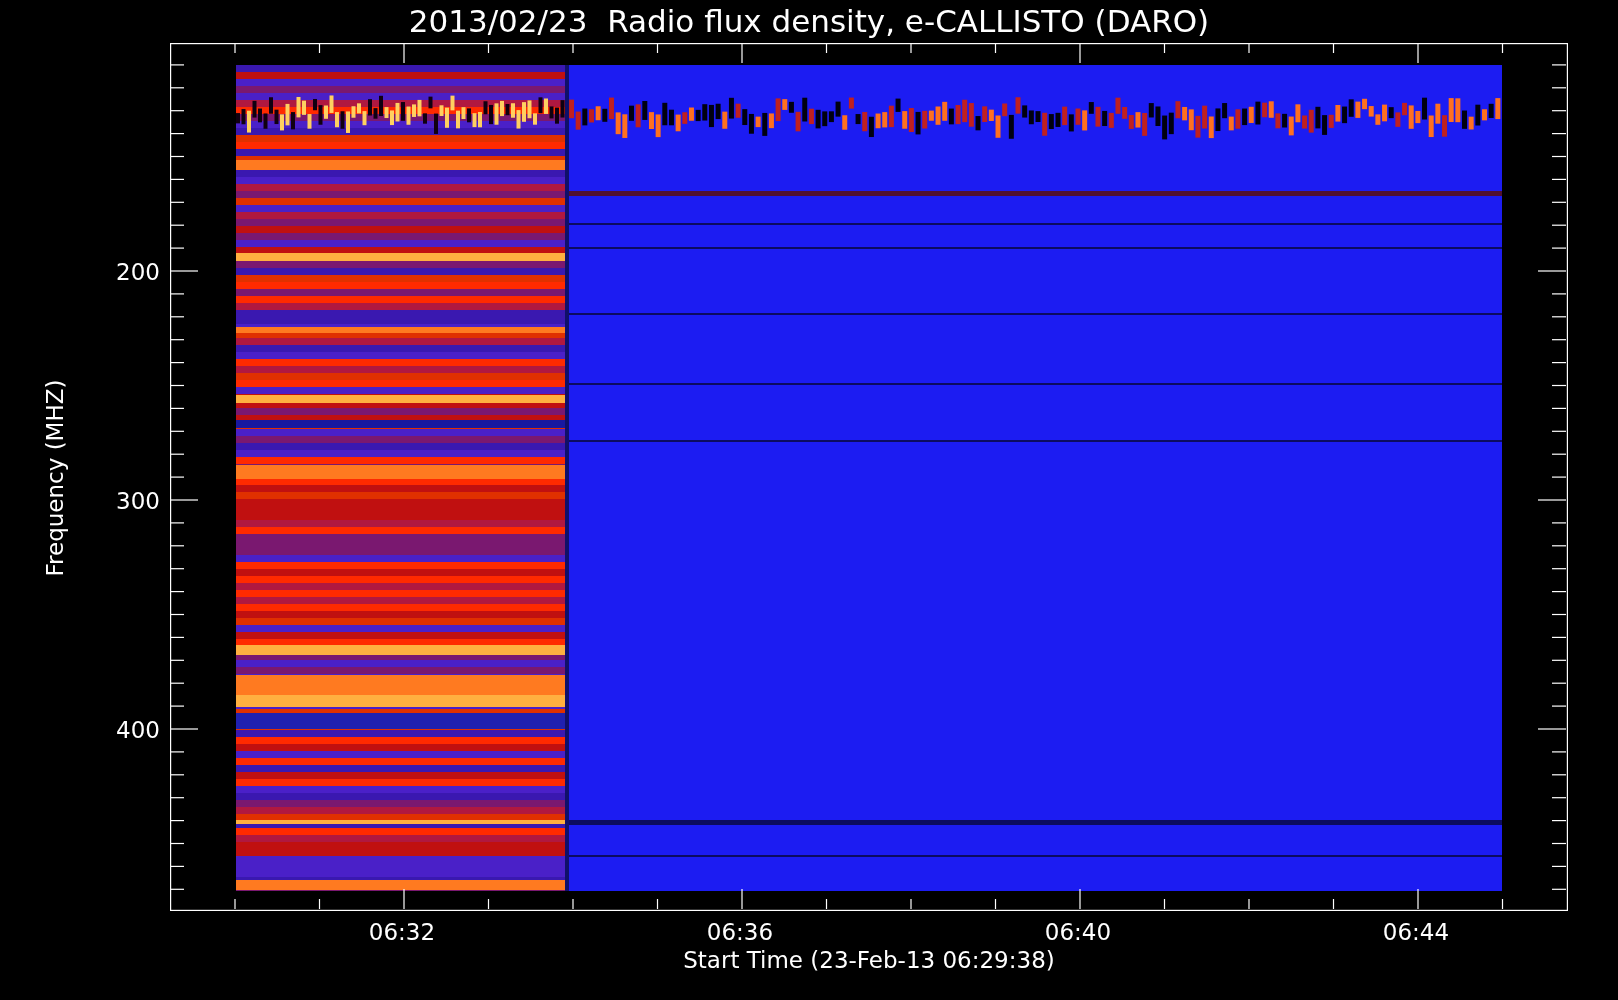 Image resolution: width=1618 pixels, height=1000 pixels. What do you see at coordinates (809, 21) in the screenshot?
I see `chart-title: 2013/02/23 Radio flux density, e-CALLISTO (DARO)` at bounding box center [809, 21].